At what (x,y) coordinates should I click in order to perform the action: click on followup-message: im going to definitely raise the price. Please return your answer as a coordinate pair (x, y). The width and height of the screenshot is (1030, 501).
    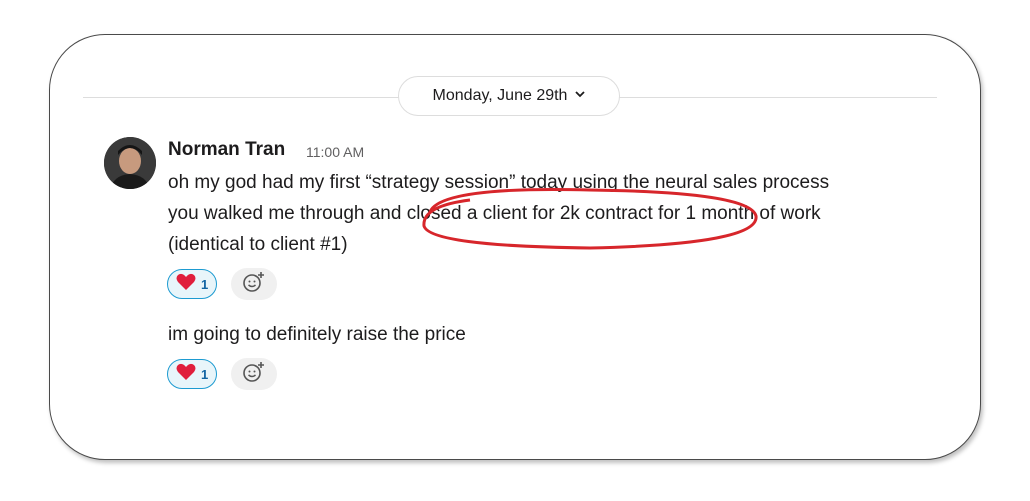
    Looking at the image, I should click on (317, 334).